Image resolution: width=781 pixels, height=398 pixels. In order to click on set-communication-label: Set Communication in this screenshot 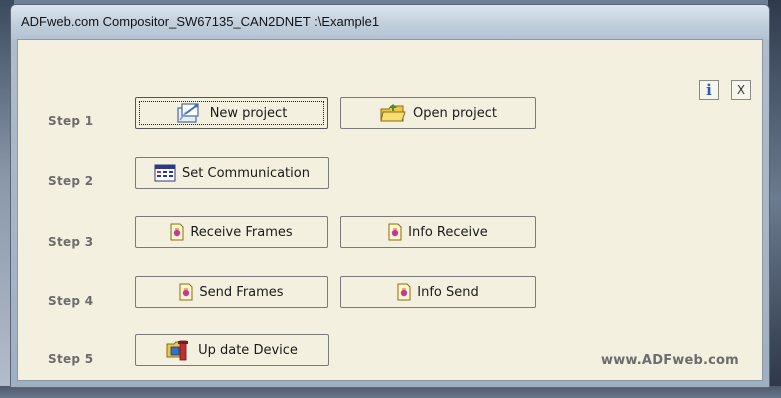, I will do `click(246, 173)`.